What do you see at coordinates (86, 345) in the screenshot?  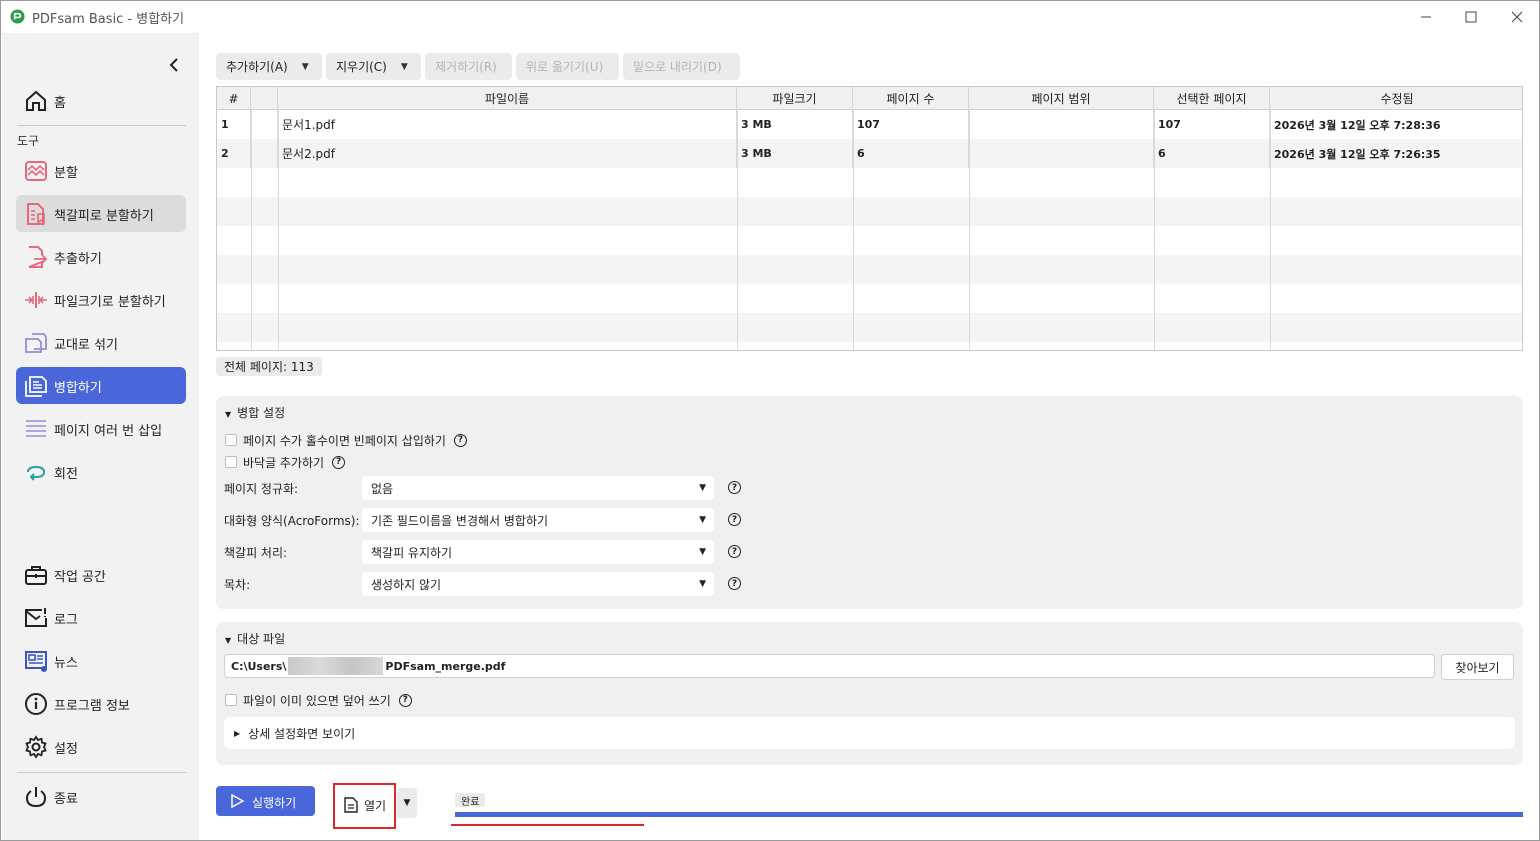 I see `sidebar-item-label: 교대로 섞기` at bounding box center [86, 345].